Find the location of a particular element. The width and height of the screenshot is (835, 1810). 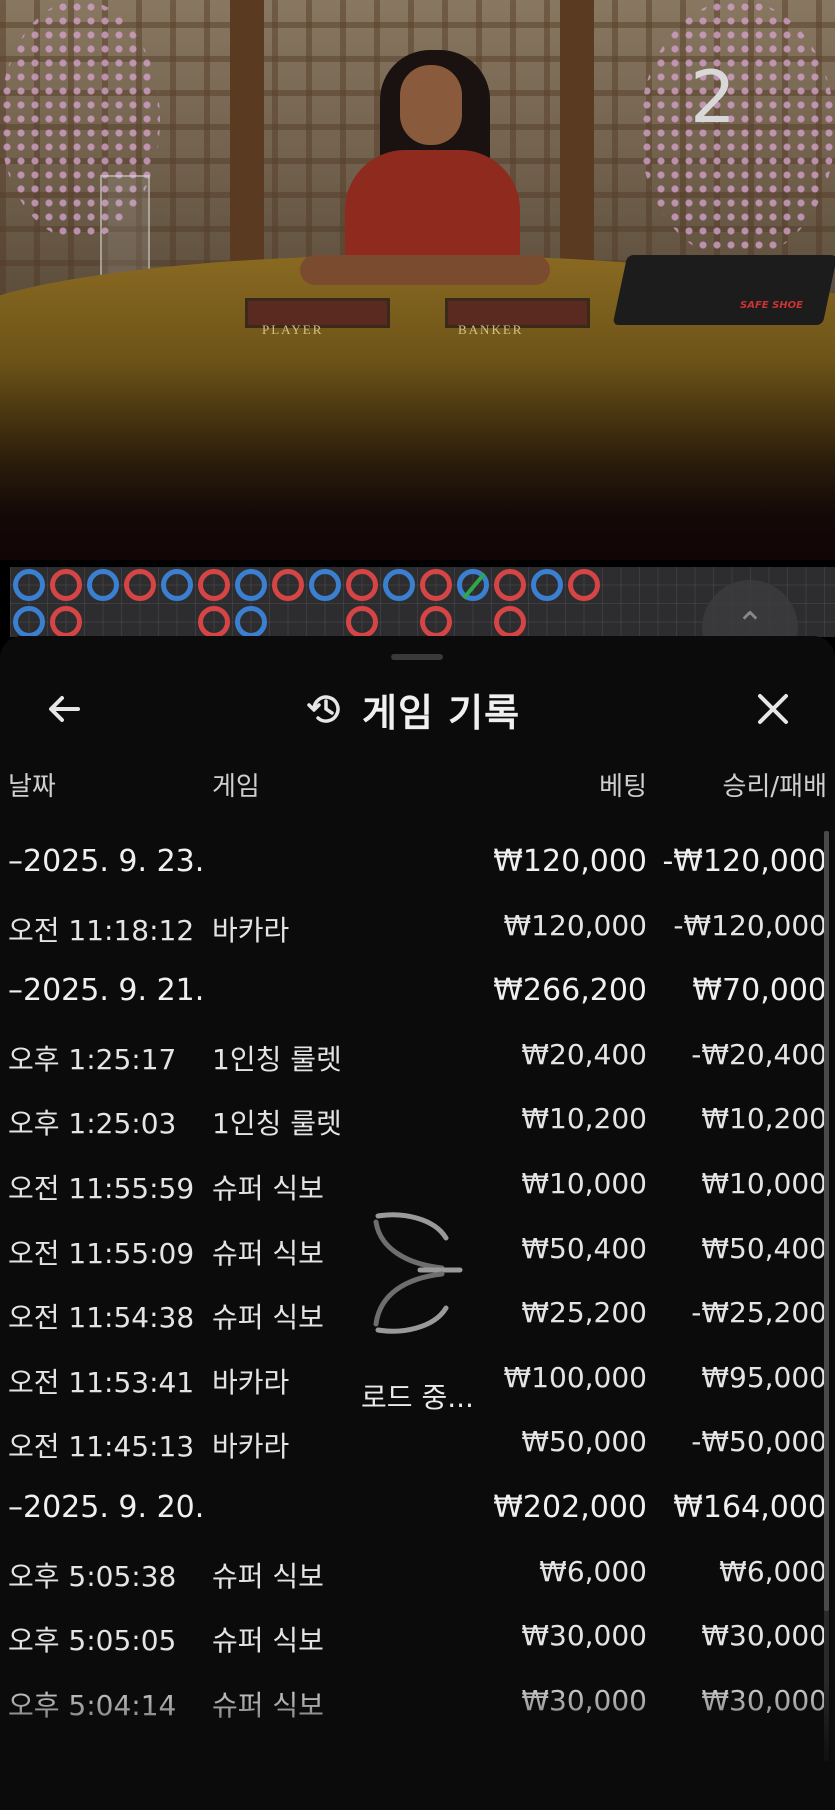

row-date: –2025. 9. 23. is located at coordinates (106, 861).